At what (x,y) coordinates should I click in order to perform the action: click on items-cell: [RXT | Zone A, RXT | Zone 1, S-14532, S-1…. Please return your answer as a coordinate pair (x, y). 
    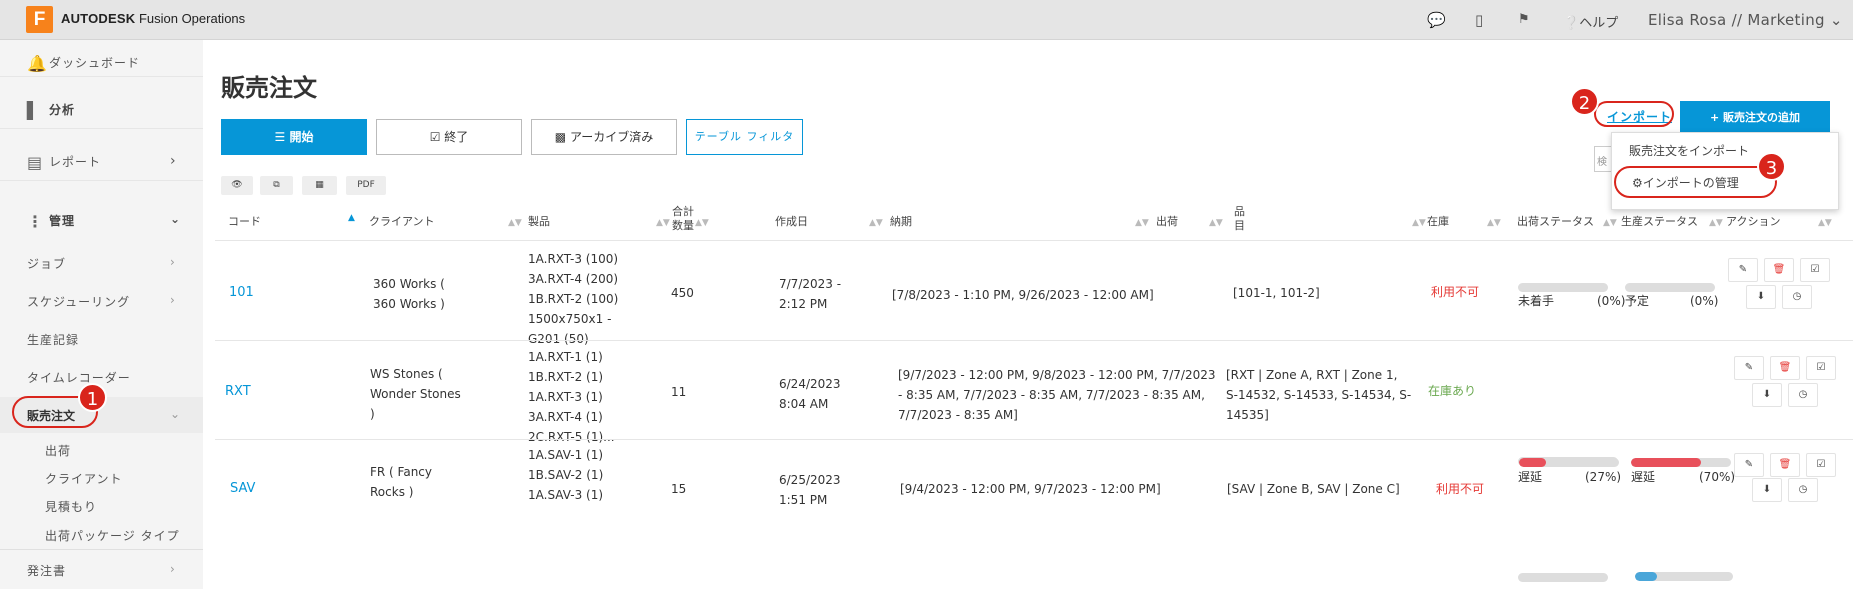
    Looking at the image, I should click on (1319, 395).